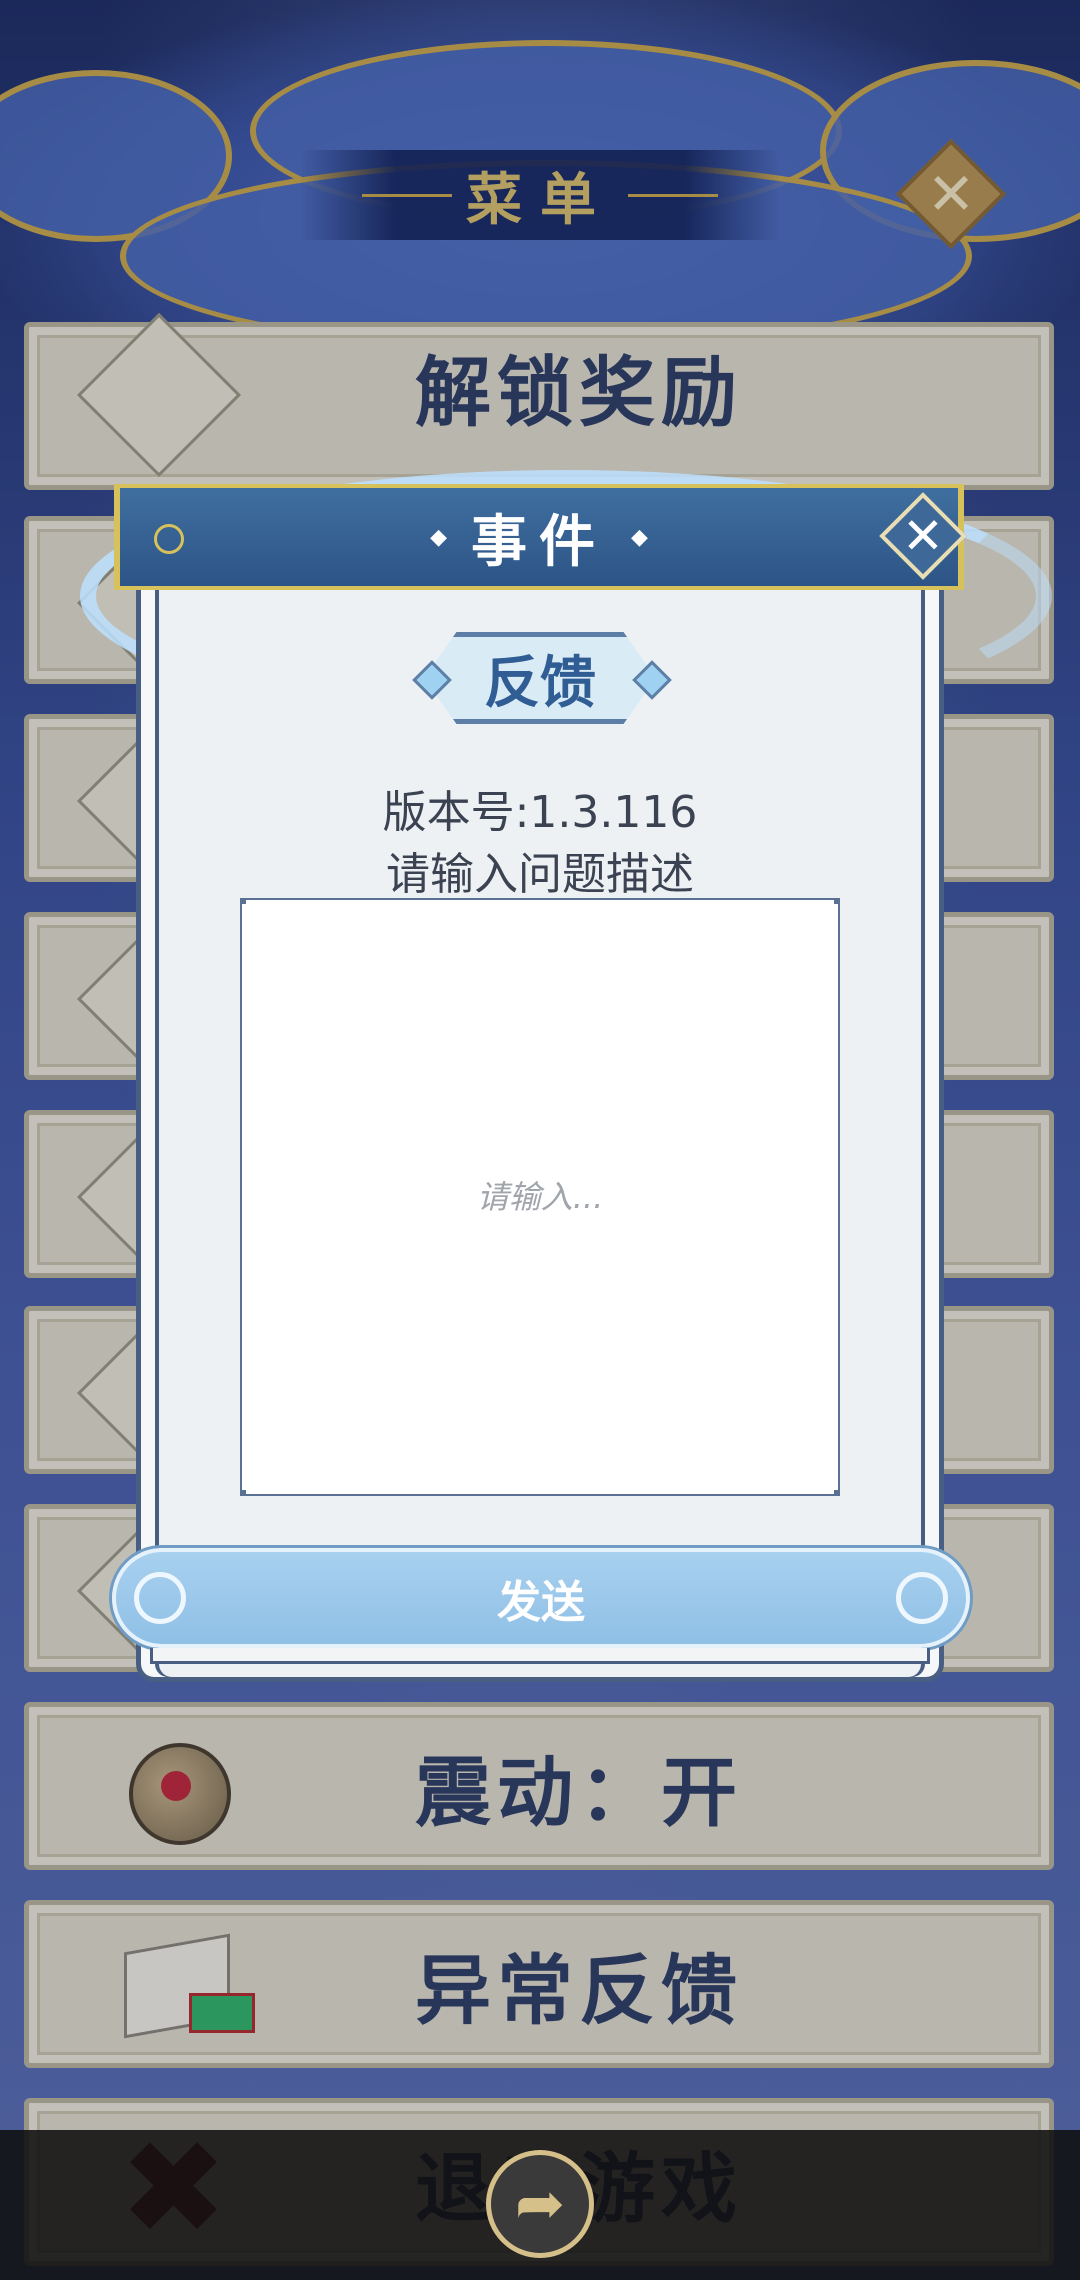 The height and width of the screenshot is (2280, 1080). What do you see at coordinates (540, 683) in the screenshot?
I see `section-title: 反馈` at bounding box center [540, 683].